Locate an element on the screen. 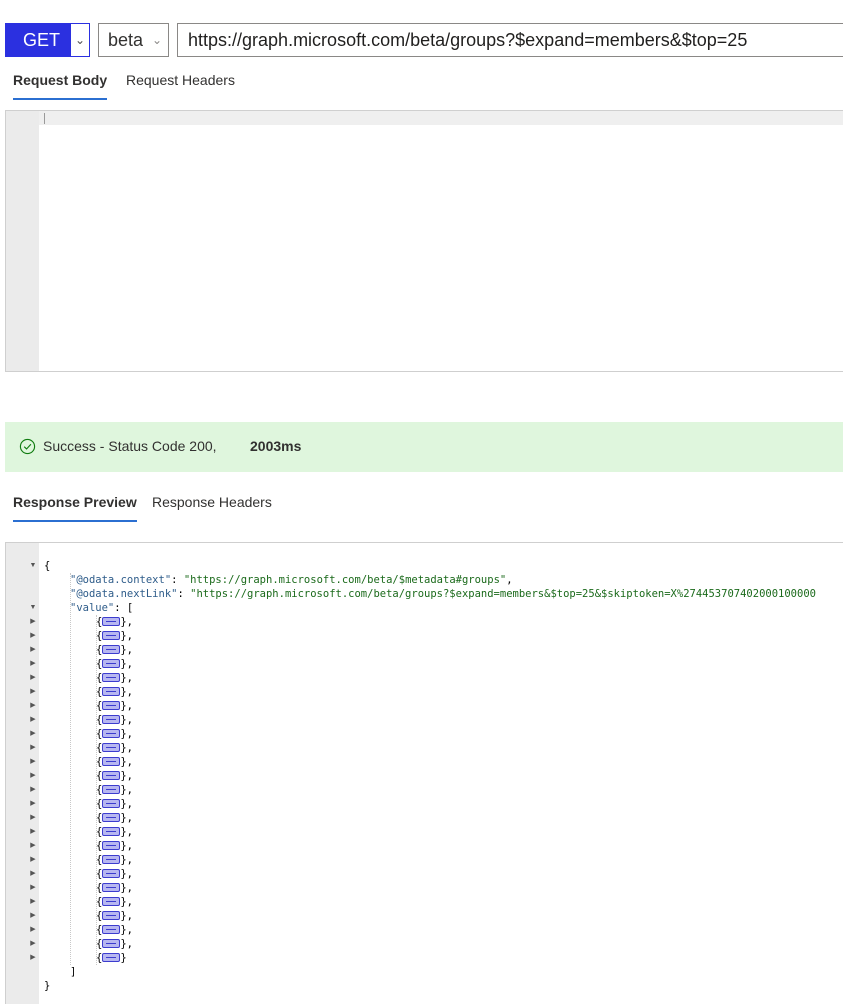  json-open-brace: { is located at coordinates (47, 566).